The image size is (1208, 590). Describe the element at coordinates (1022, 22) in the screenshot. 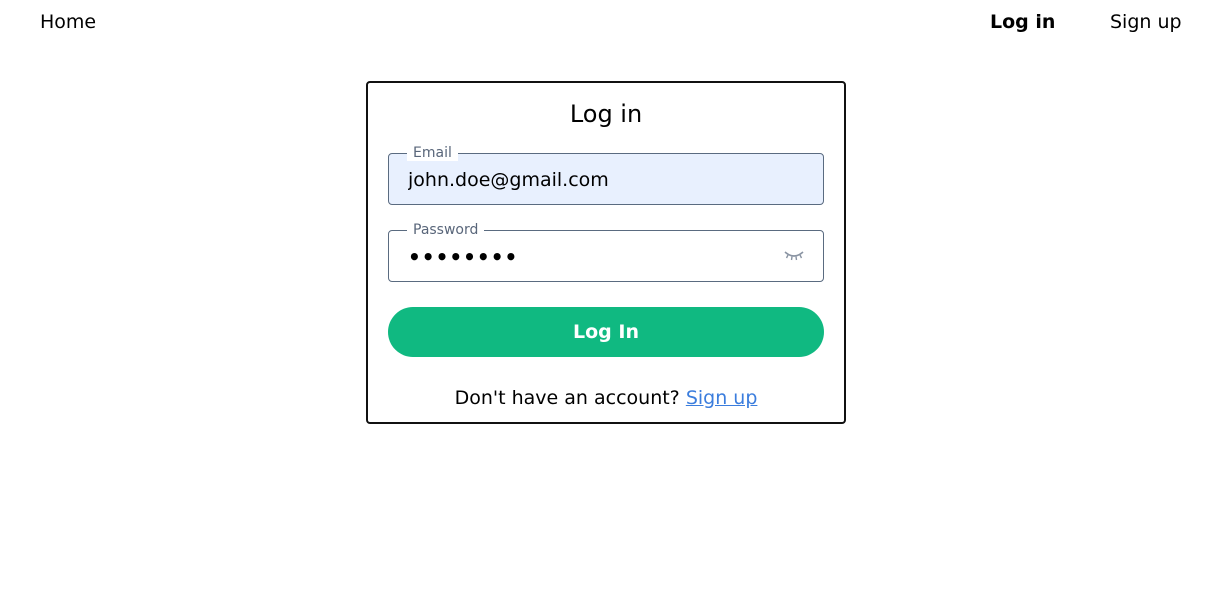

I see `nav-login-link: Log in` at that location.